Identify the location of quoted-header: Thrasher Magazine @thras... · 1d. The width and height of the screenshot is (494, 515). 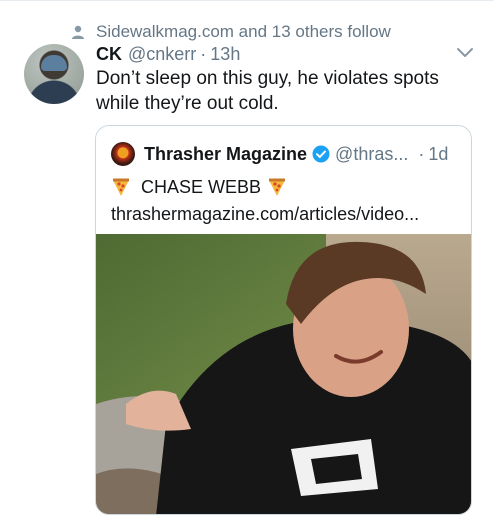
(296, 154).